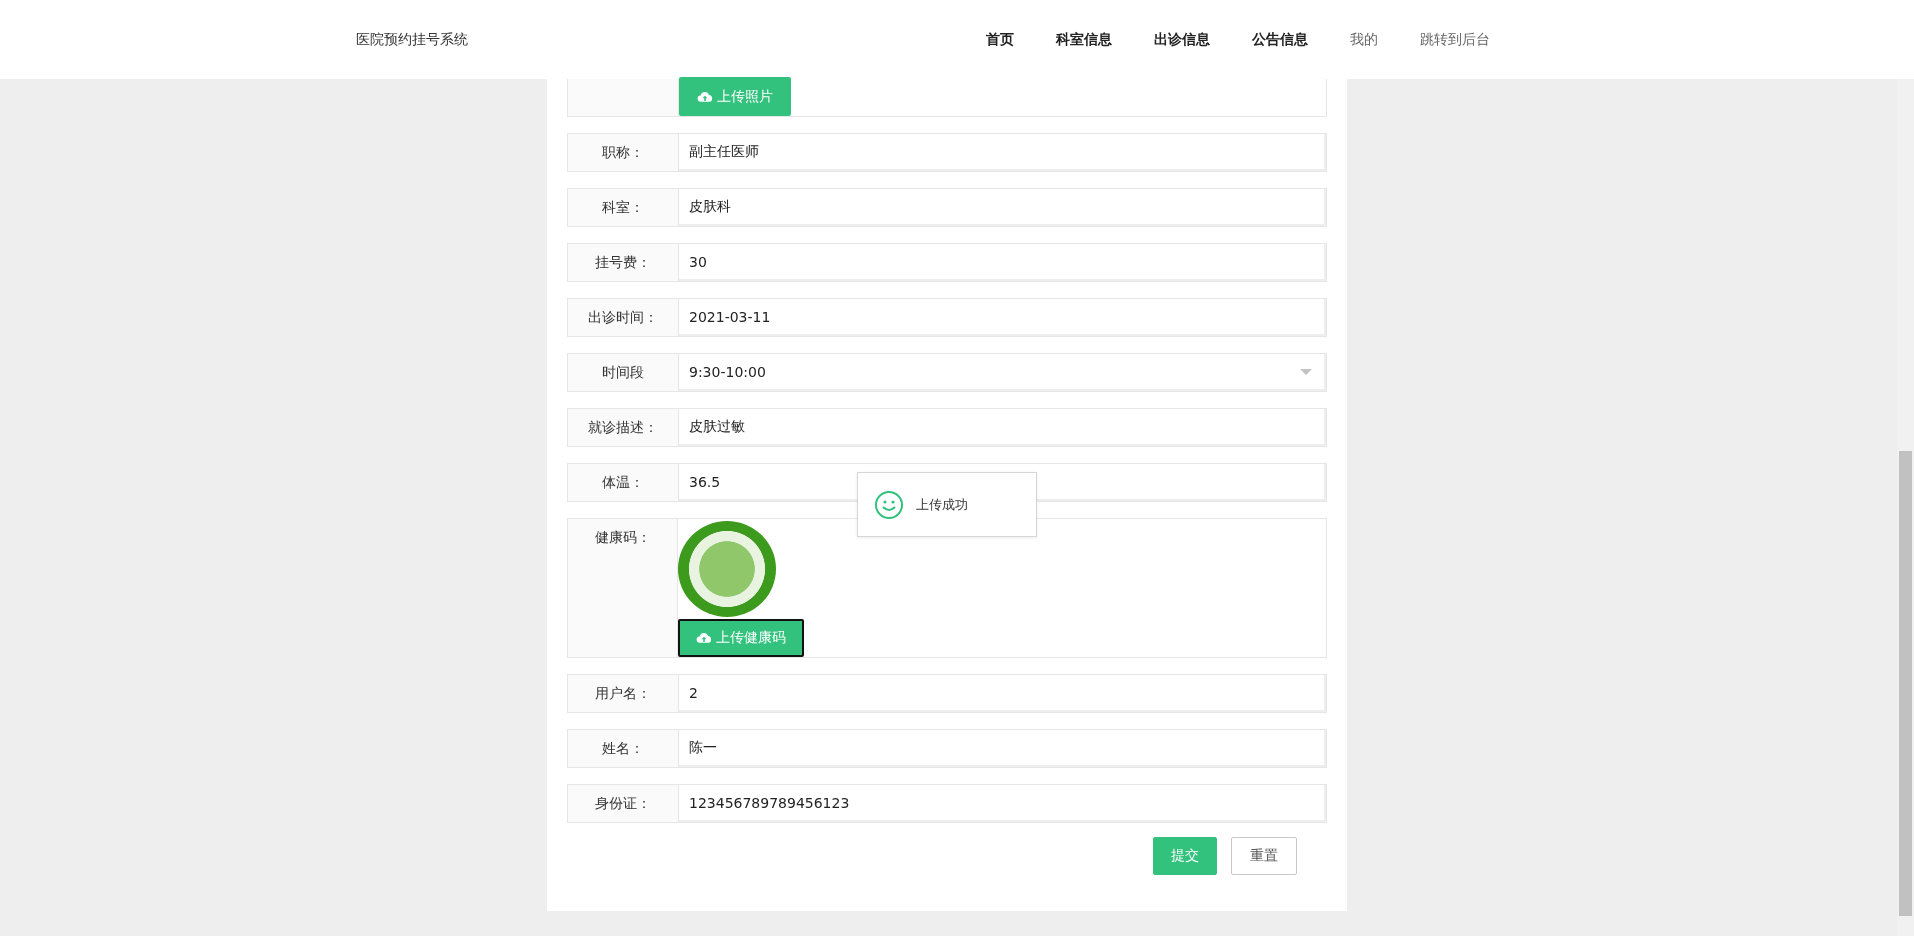 This screenshot has height=936, width=1914. Describe the element at coordinates (1002, 372) in the screenshot. I see `select-field: 9:30-10:00` at that location.